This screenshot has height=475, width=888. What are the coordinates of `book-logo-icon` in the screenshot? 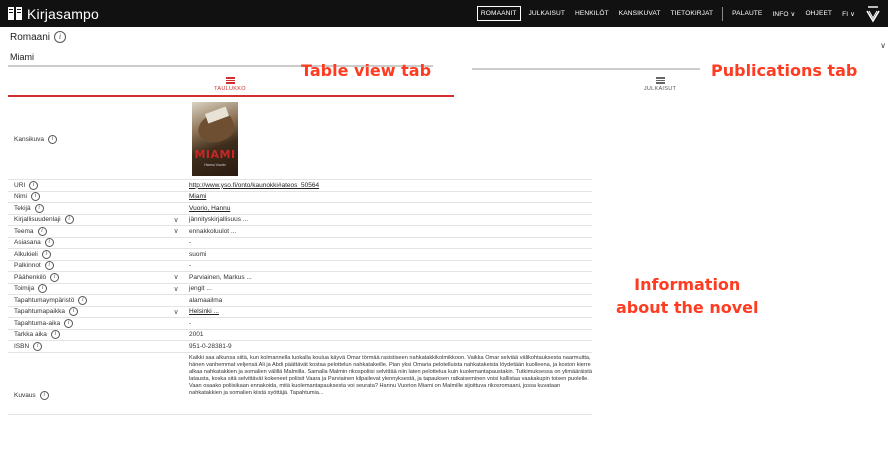 It's located at (15, 13).